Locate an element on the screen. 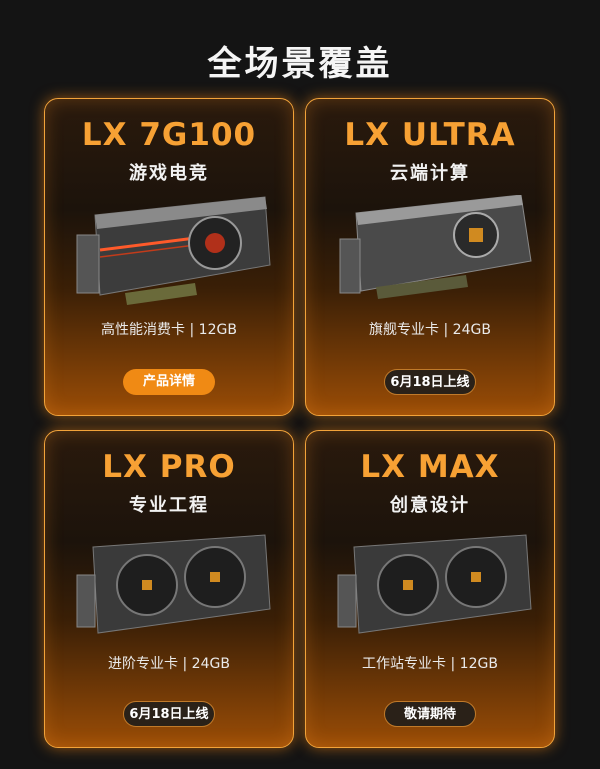 The height and width of the screenshot is (769, 600). card-spec: 进阶专业卡 | 24GB is located at coordinates (169, 664).